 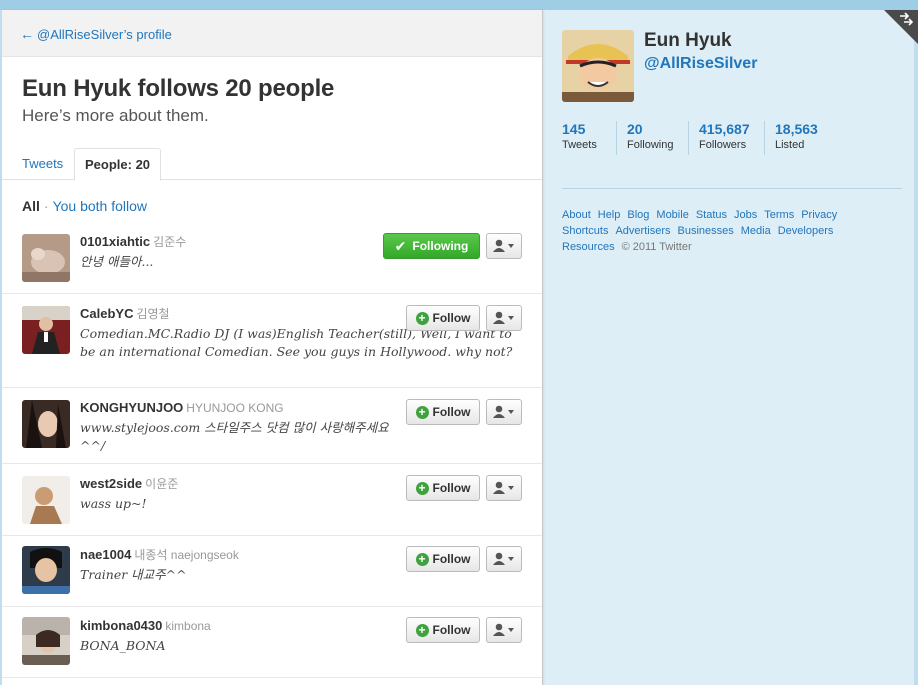 I want to click on bio: www.stylejoos.com 스타일주스 닷컴 많이 사랑해주세요^^/, so click(x=234, y=436).